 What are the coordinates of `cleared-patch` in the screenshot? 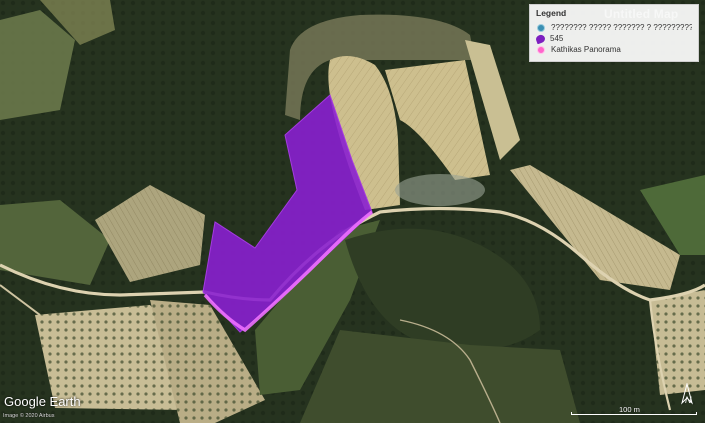 It's located at (440, 190).